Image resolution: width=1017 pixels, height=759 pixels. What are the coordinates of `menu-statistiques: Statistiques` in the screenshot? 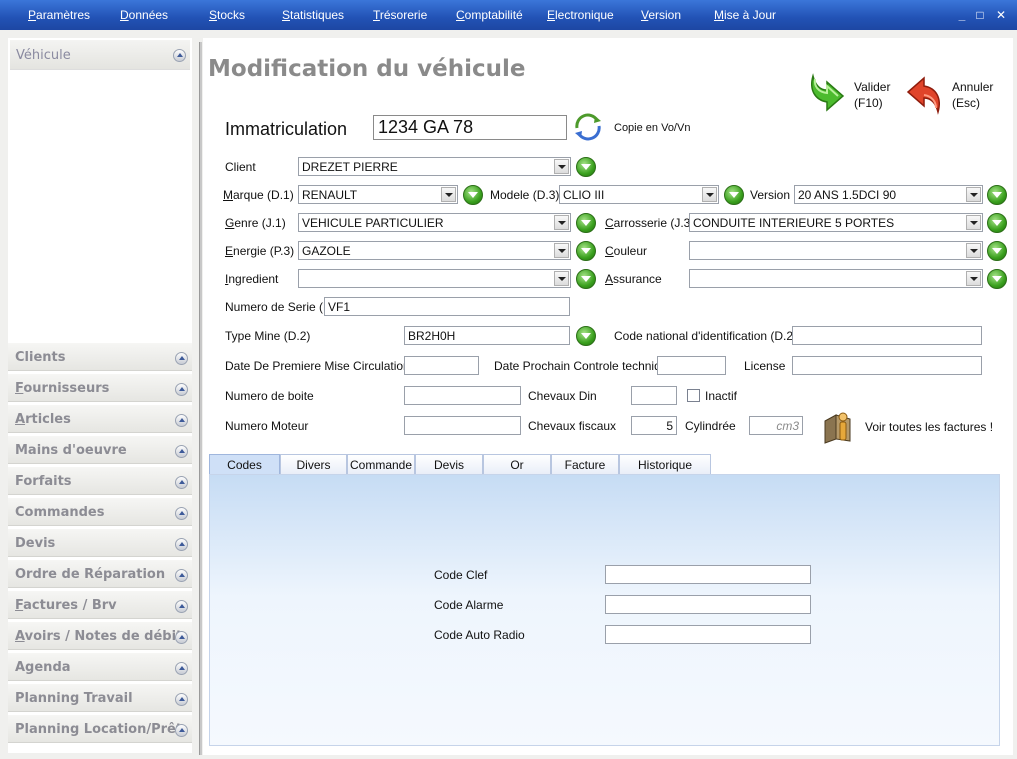 It's located at (313, 15).